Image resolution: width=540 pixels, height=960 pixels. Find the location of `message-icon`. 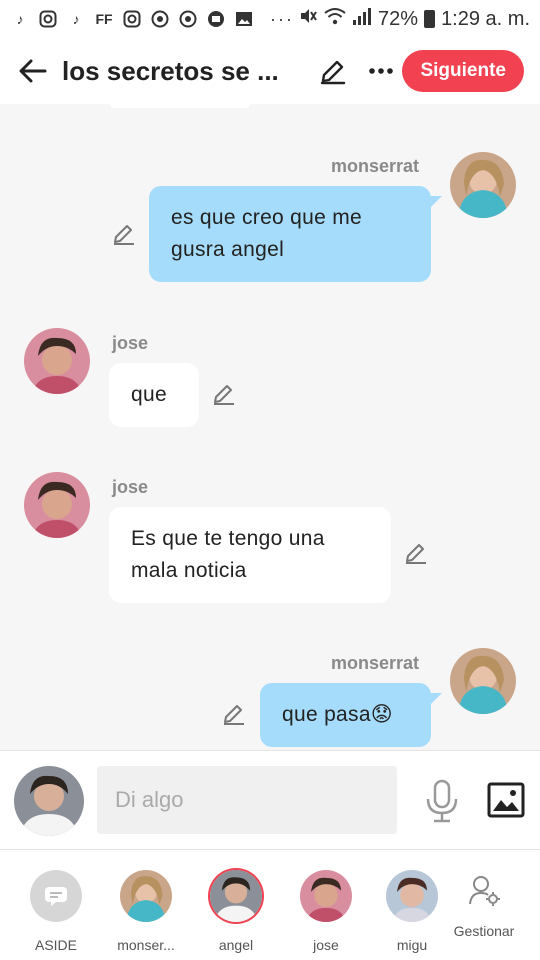

message-icon is located at coordinates (56, 896).